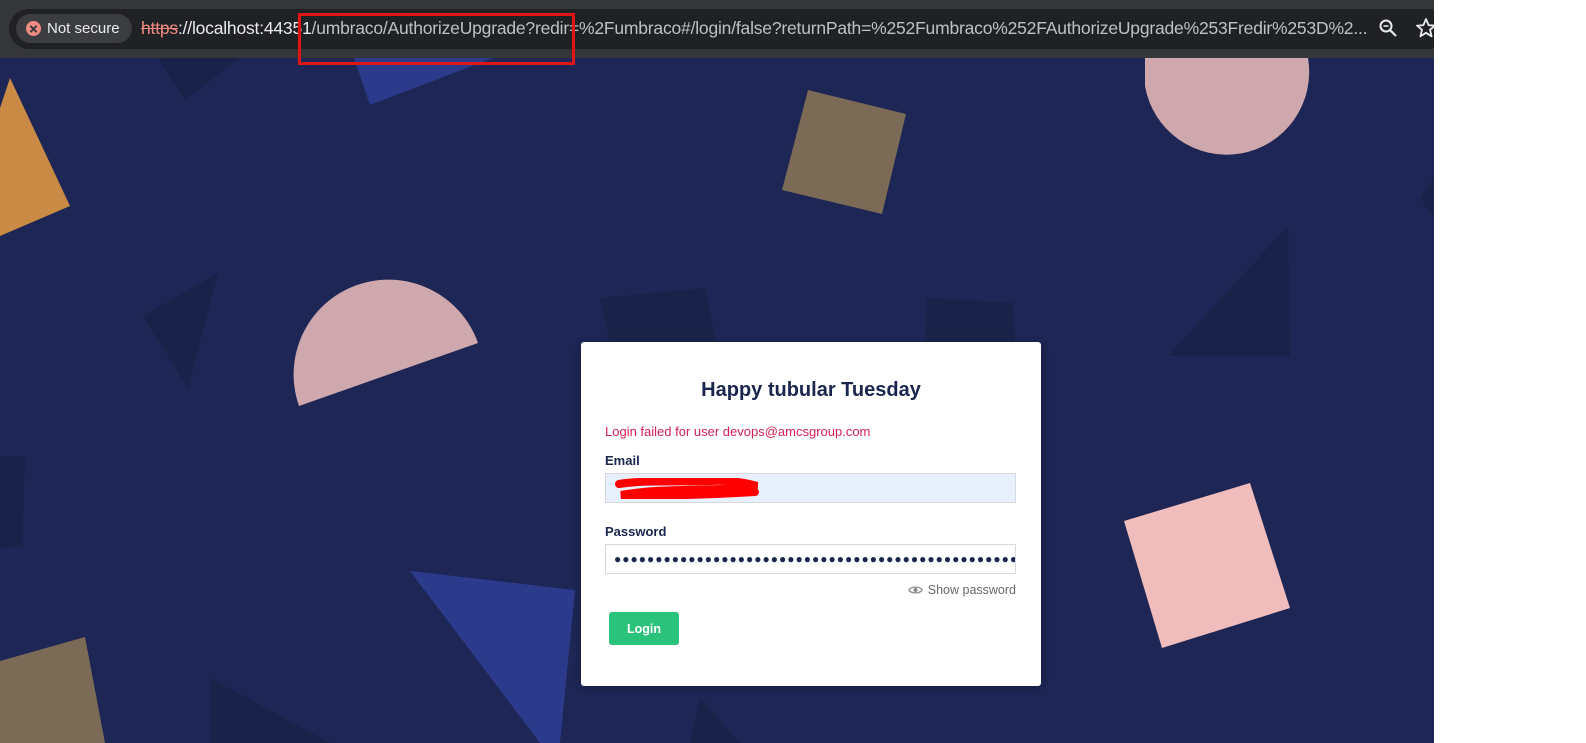  I want to click on show-password-toggle: Show password, so click(961, 590).